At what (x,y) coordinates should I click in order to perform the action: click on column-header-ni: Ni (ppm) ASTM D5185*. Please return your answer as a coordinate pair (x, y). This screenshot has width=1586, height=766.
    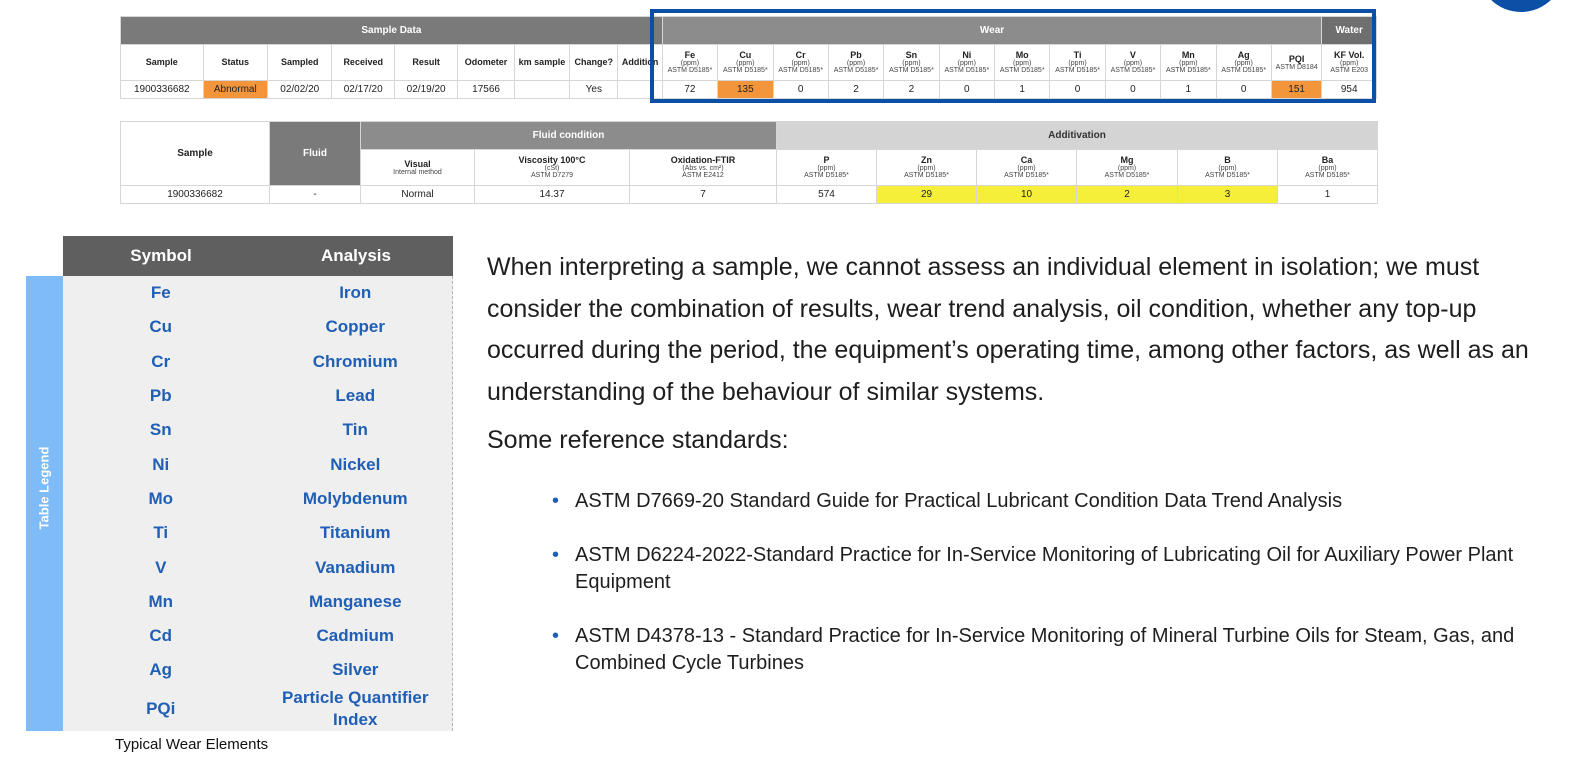
    Looking at the image, I should click on (967, 62).